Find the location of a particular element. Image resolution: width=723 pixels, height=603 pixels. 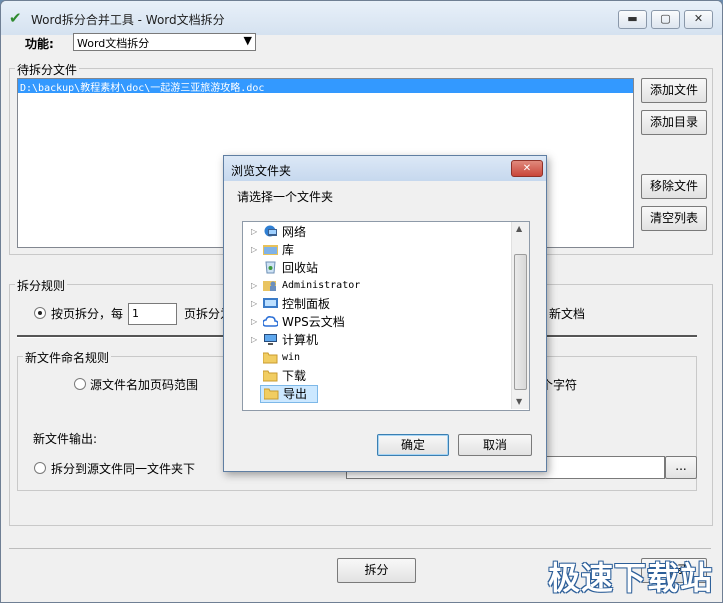

function-select-value: Word文档拆分 is located at coordinates (113, 43).